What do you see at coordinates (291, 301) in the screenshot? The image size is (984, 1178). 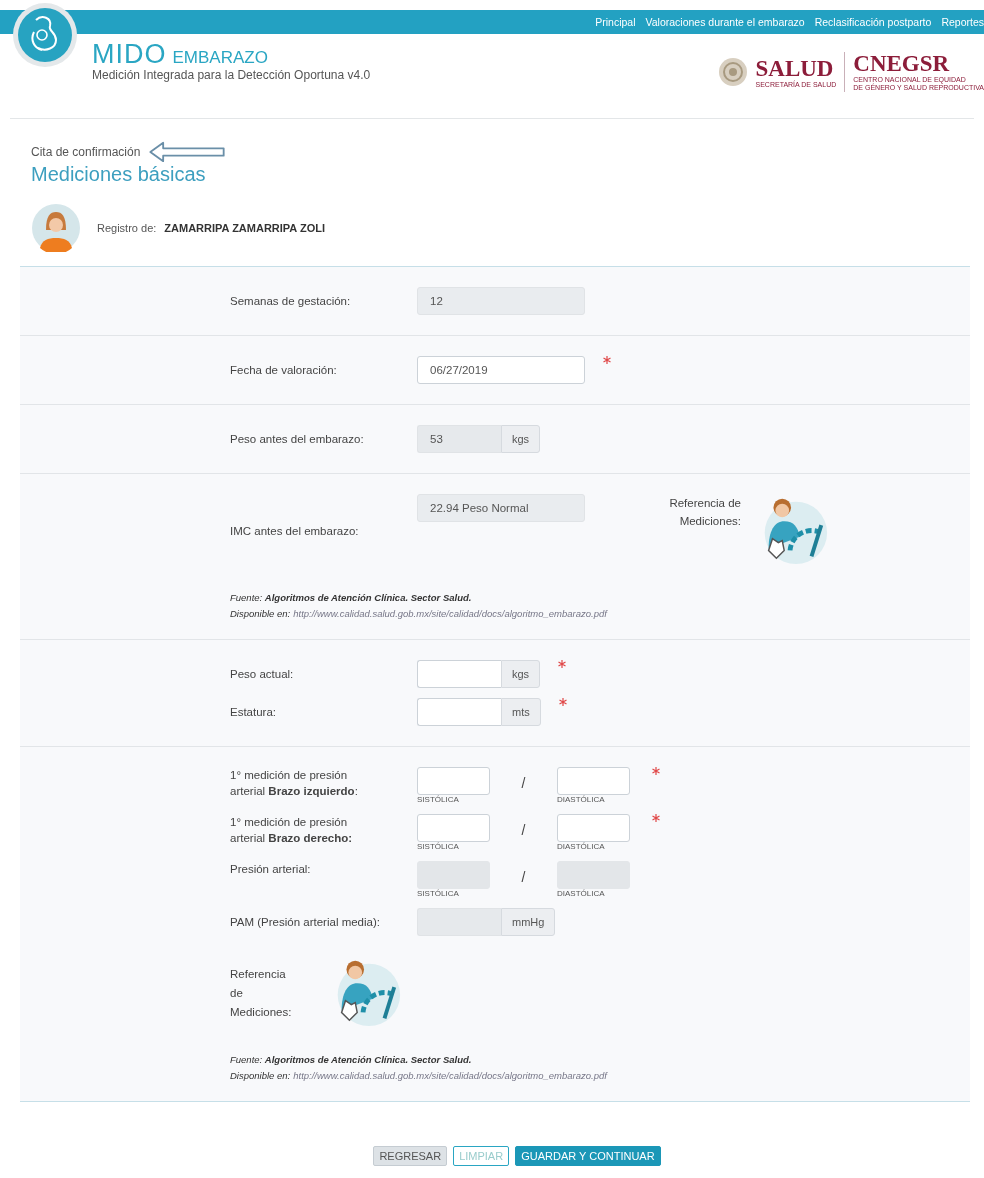 I see `field-label: Semanas de gestación:` at bounding box center [291, 301].